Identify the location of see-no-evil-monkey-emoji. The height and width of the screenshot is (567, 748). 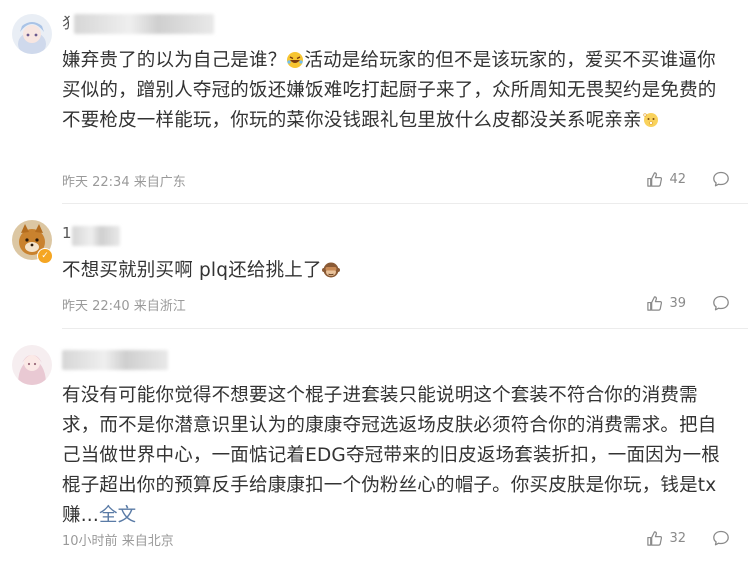
(330, 270).